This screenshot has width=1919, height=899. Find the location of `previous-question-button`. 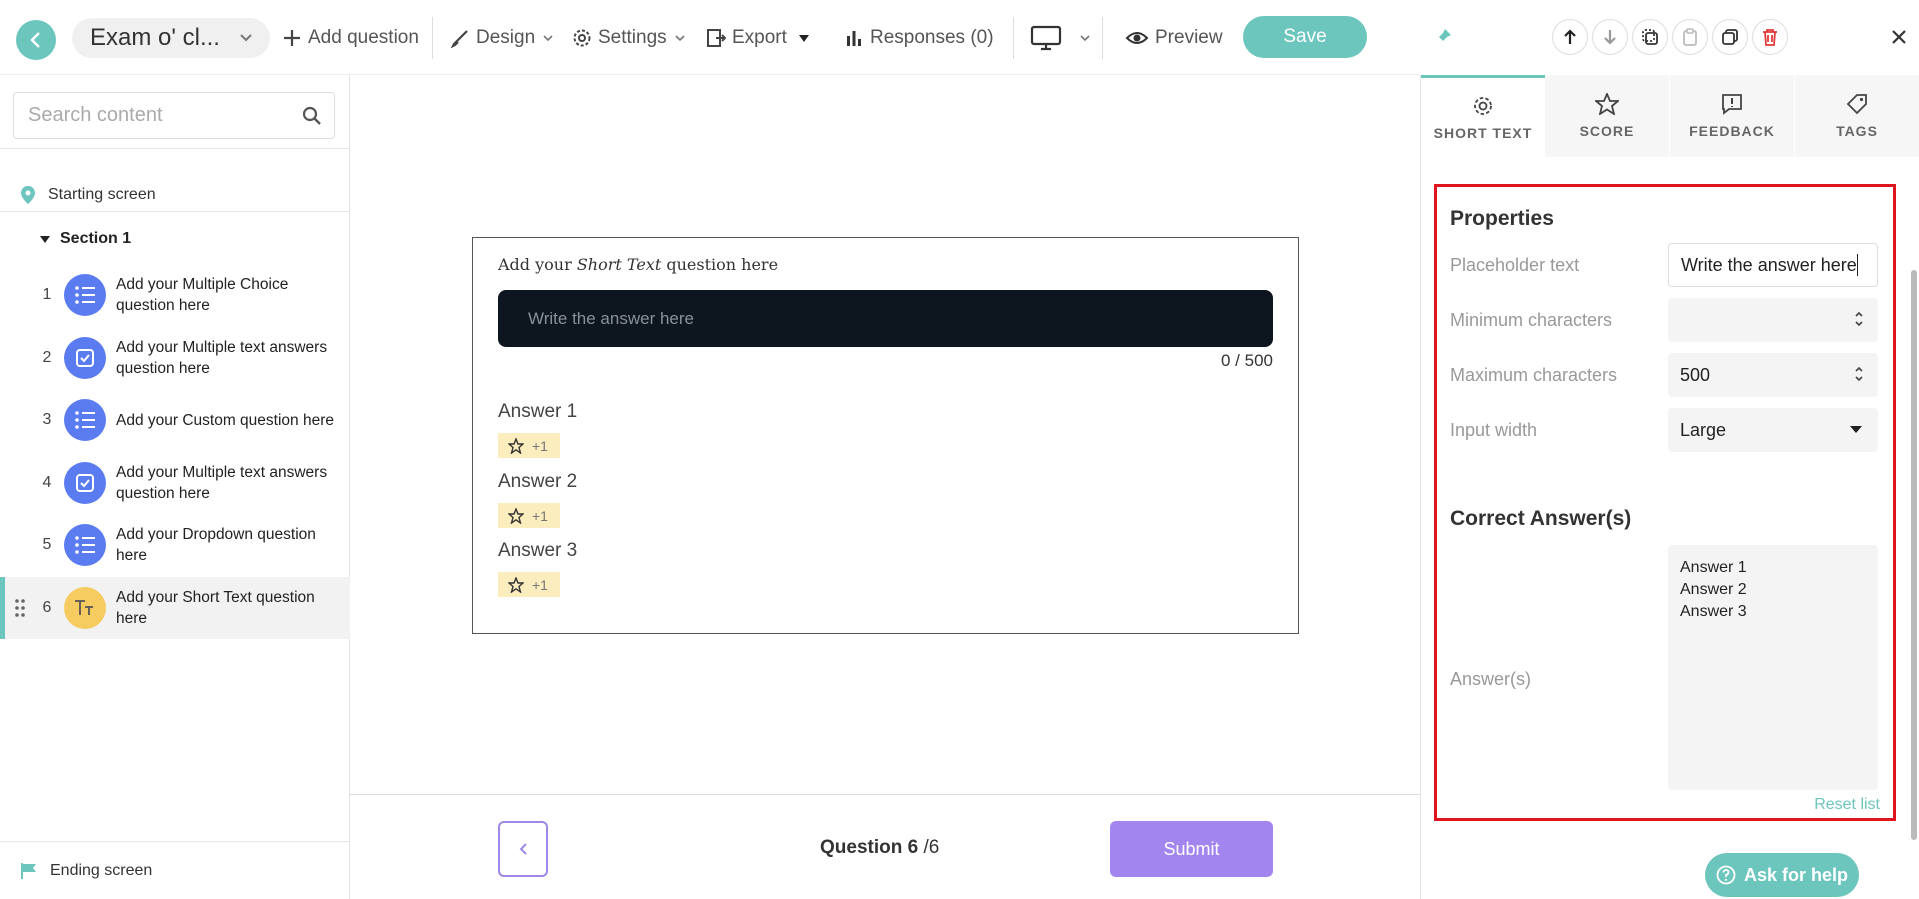

previous-question-button is located at coordinates (523, 849).